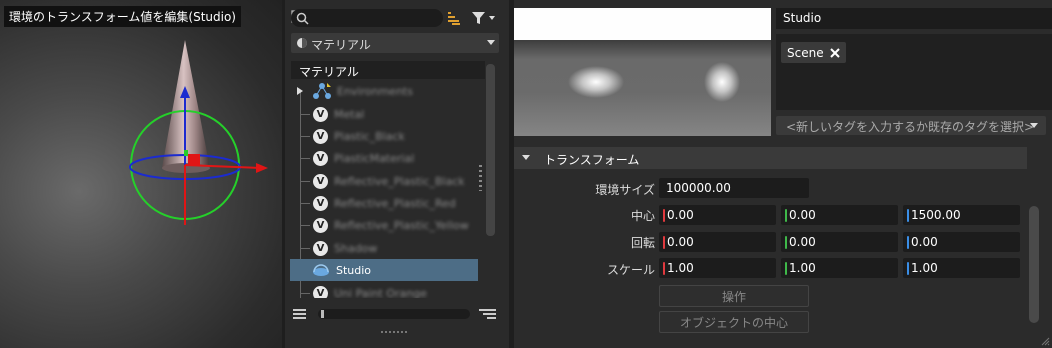  Describe the element at coordinates (914, 18) in the screenshot. I see `name-field: Studio` at that location.